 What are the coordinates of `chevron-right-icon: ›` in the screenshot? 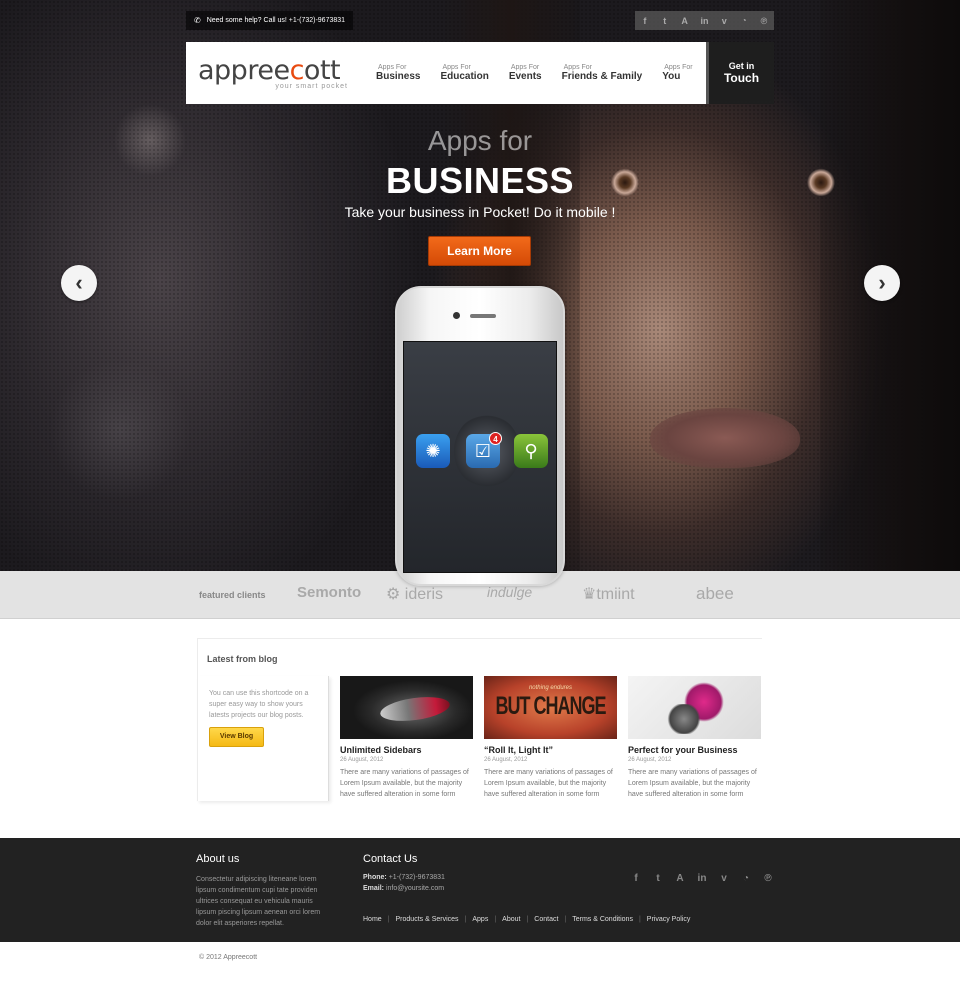 It's located at (882, 282).